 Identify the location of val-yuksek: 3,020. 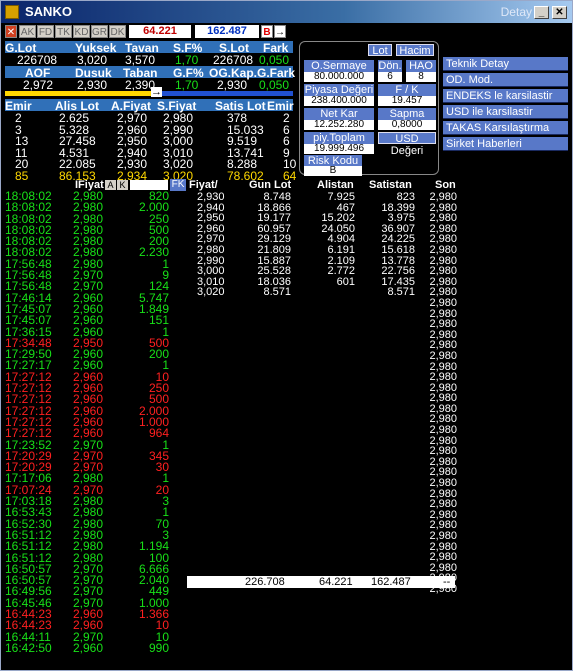
(92, 60).